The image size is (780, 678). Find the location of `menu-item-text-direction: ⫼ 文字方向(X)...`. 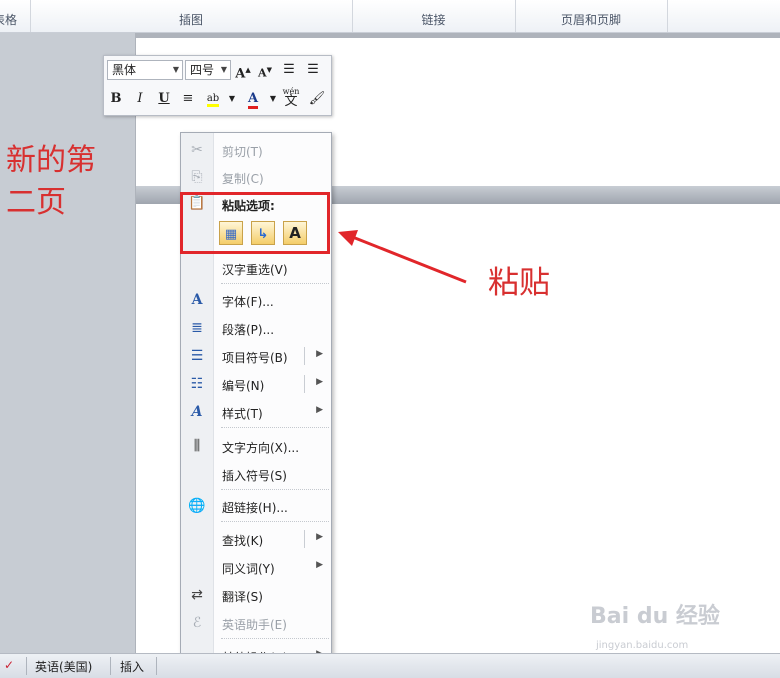

menu-item-text-direction: ⫼ 文字方向(X)... is located at coordinates (256, 446).